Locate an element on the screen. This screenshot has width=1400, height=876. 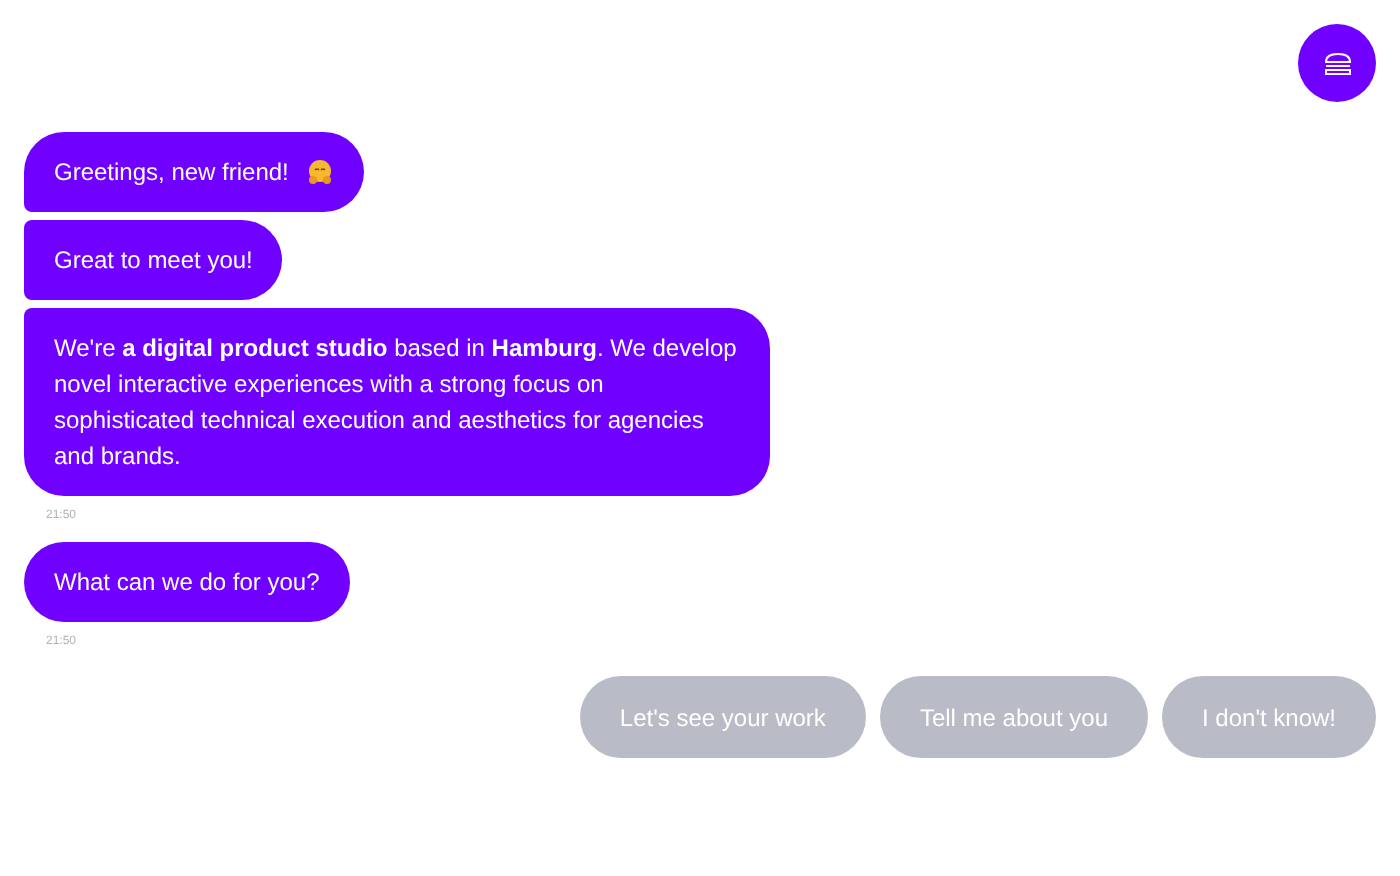
menu-button is located at coordinates (1337, 63).